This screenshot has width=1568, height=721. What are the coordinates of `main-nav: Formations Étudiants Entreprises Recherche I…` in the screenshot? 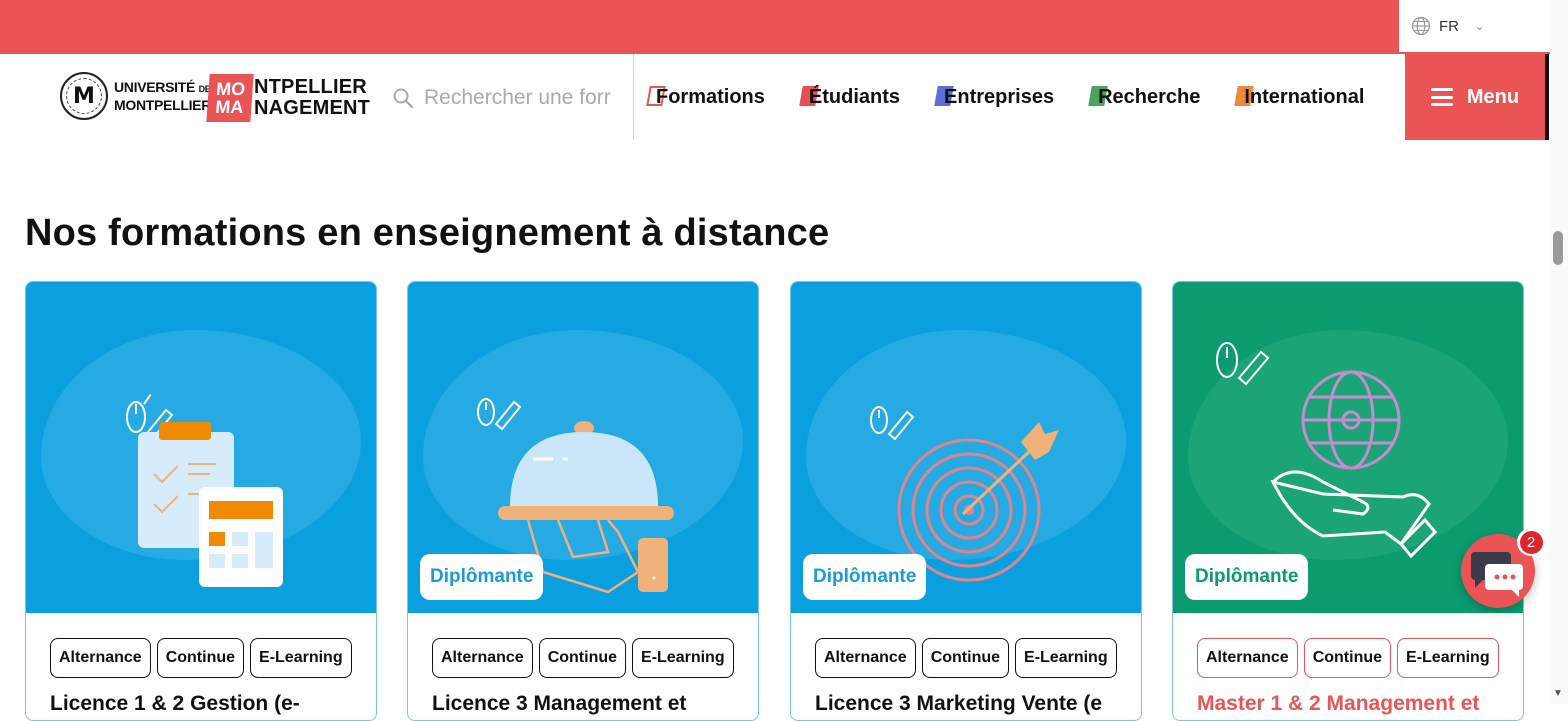 It's located at (1023, 97).